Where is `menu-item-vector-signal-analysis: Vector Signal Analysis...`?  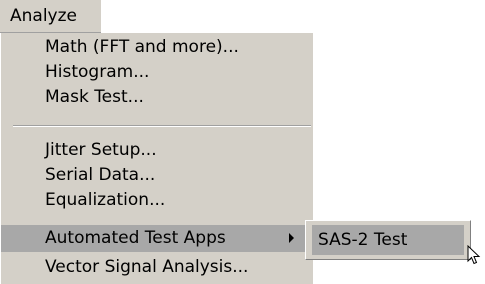
menu-item-vector-signal-analysis: Vector Signal Analysis... is located at coordinates (157, 267).